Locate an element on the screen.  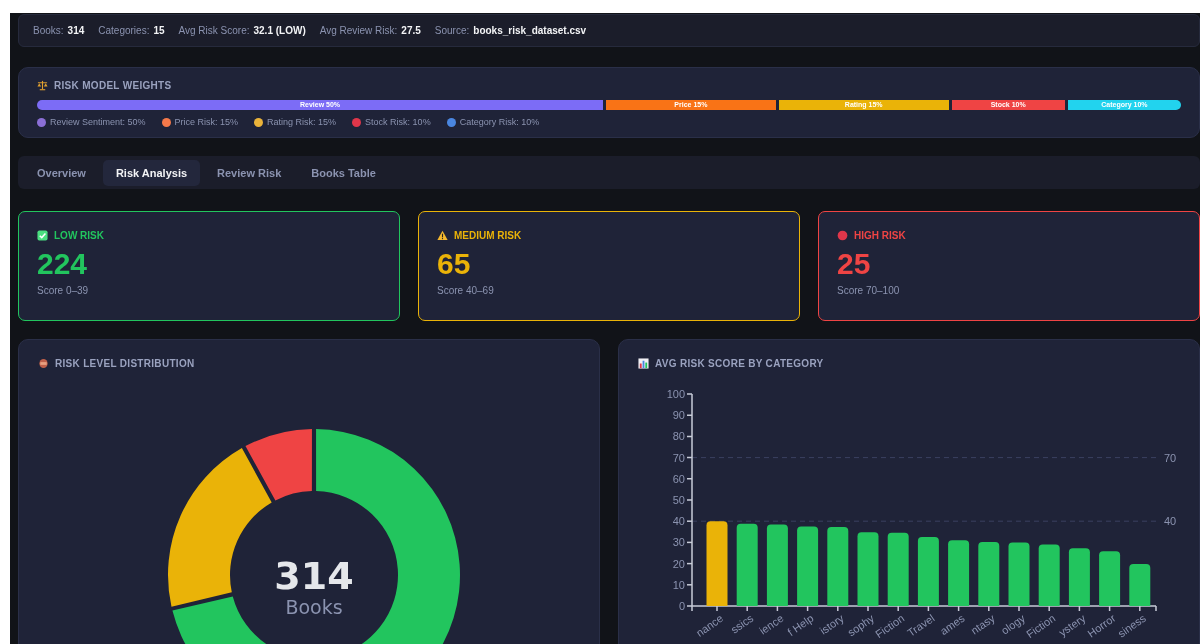
center-label: Books is located at coordinates (314, 607).